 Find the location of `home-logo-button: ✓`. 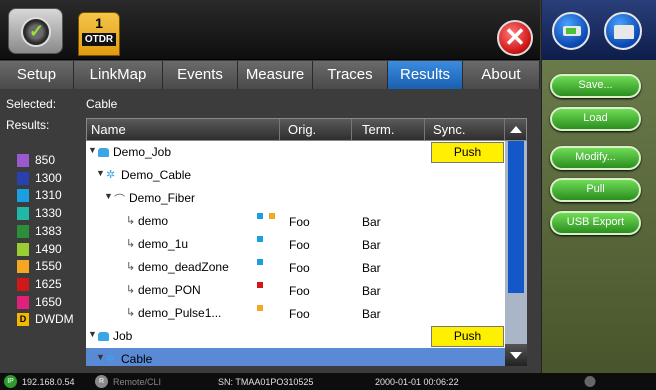

home-logo-button: ✓ is located at coordinates (35, 31).